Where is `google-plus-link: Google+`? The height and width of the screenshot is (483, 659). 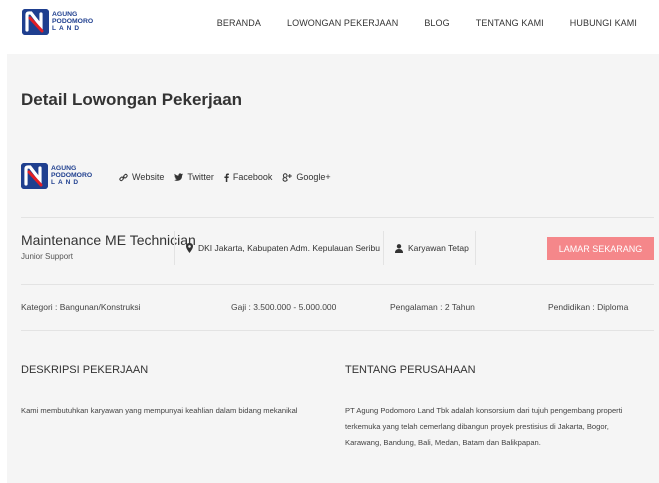
google-plus-link: Google+ is located at coordinates (306, 177).